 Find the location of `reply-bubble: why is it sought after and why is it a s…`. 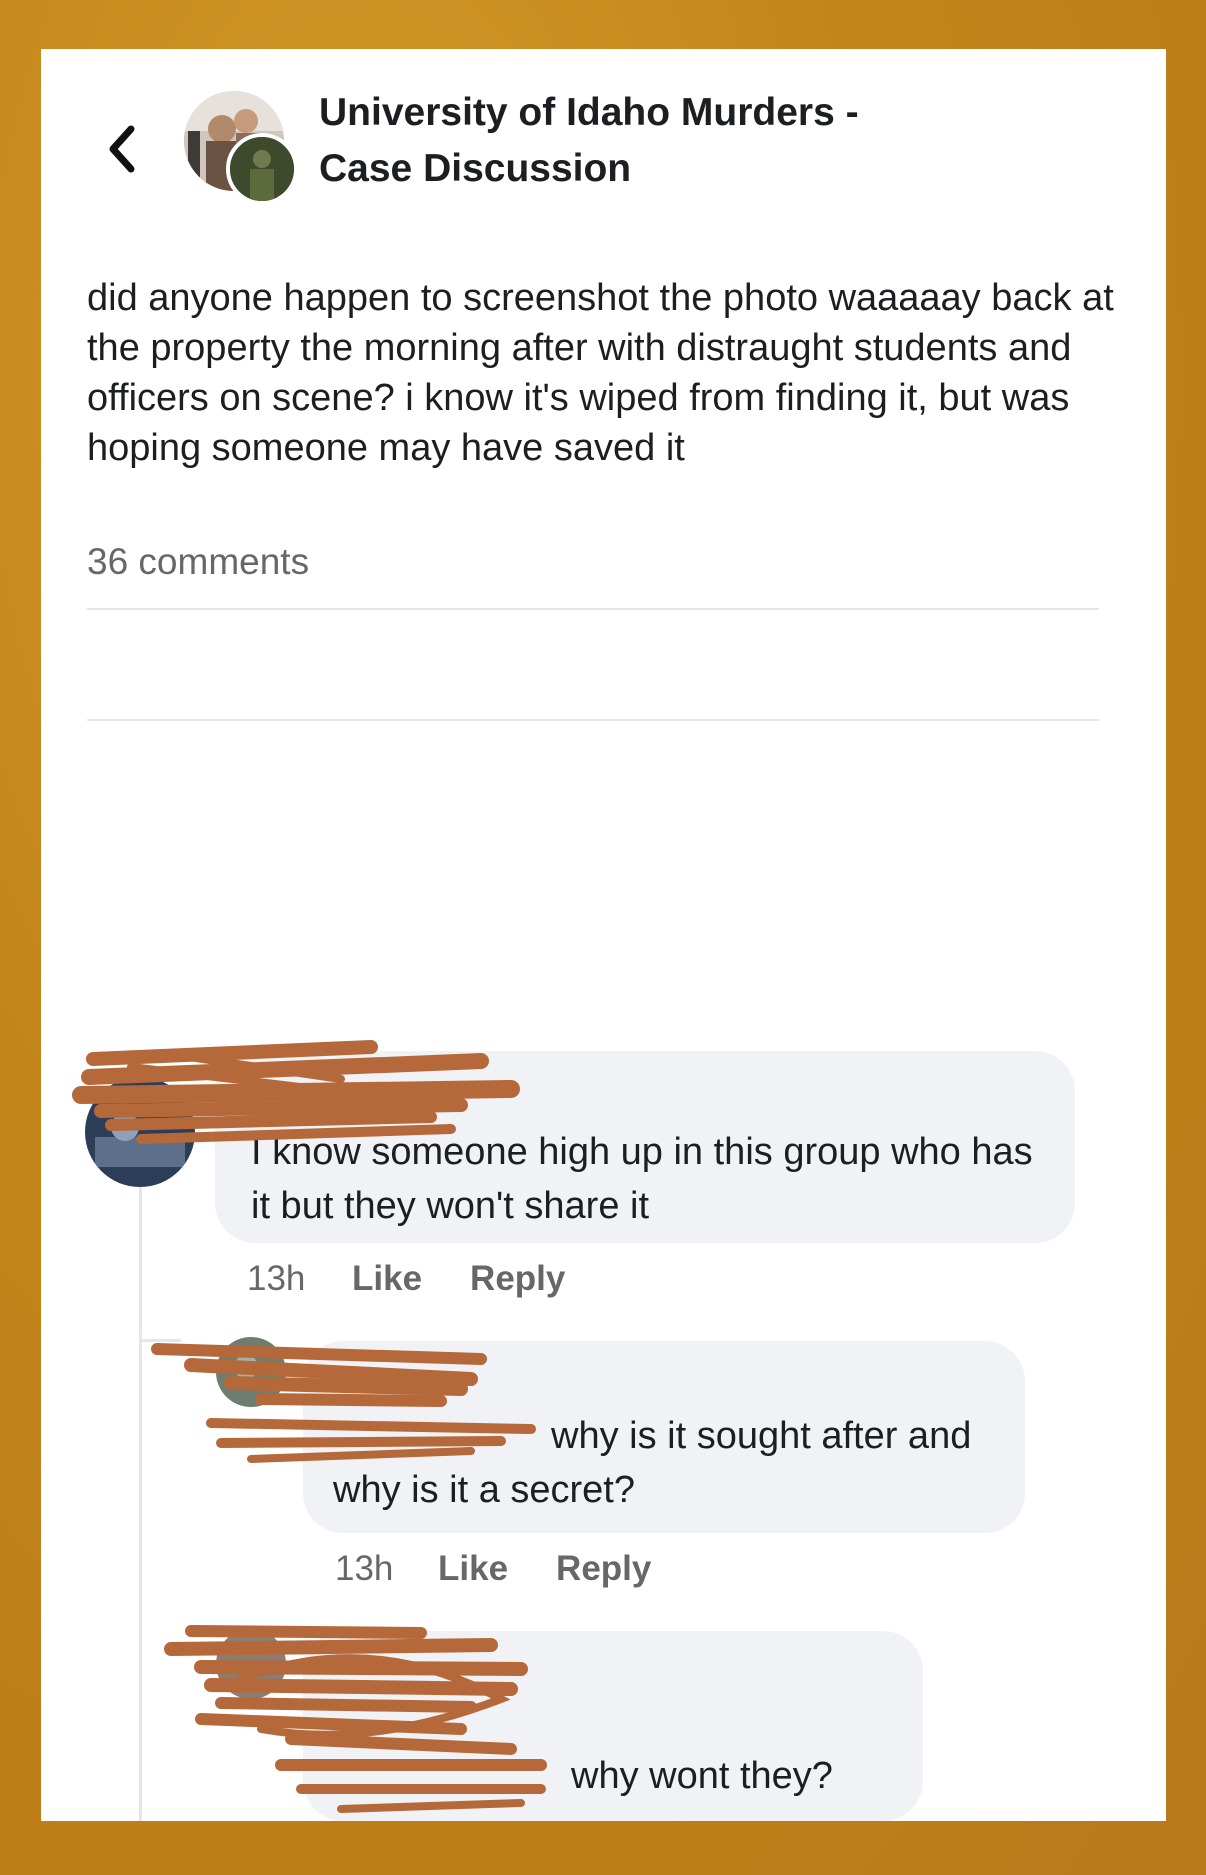

reply-bubble: why is it sought after and why is it a s… is located at coordinates (664, 1437).